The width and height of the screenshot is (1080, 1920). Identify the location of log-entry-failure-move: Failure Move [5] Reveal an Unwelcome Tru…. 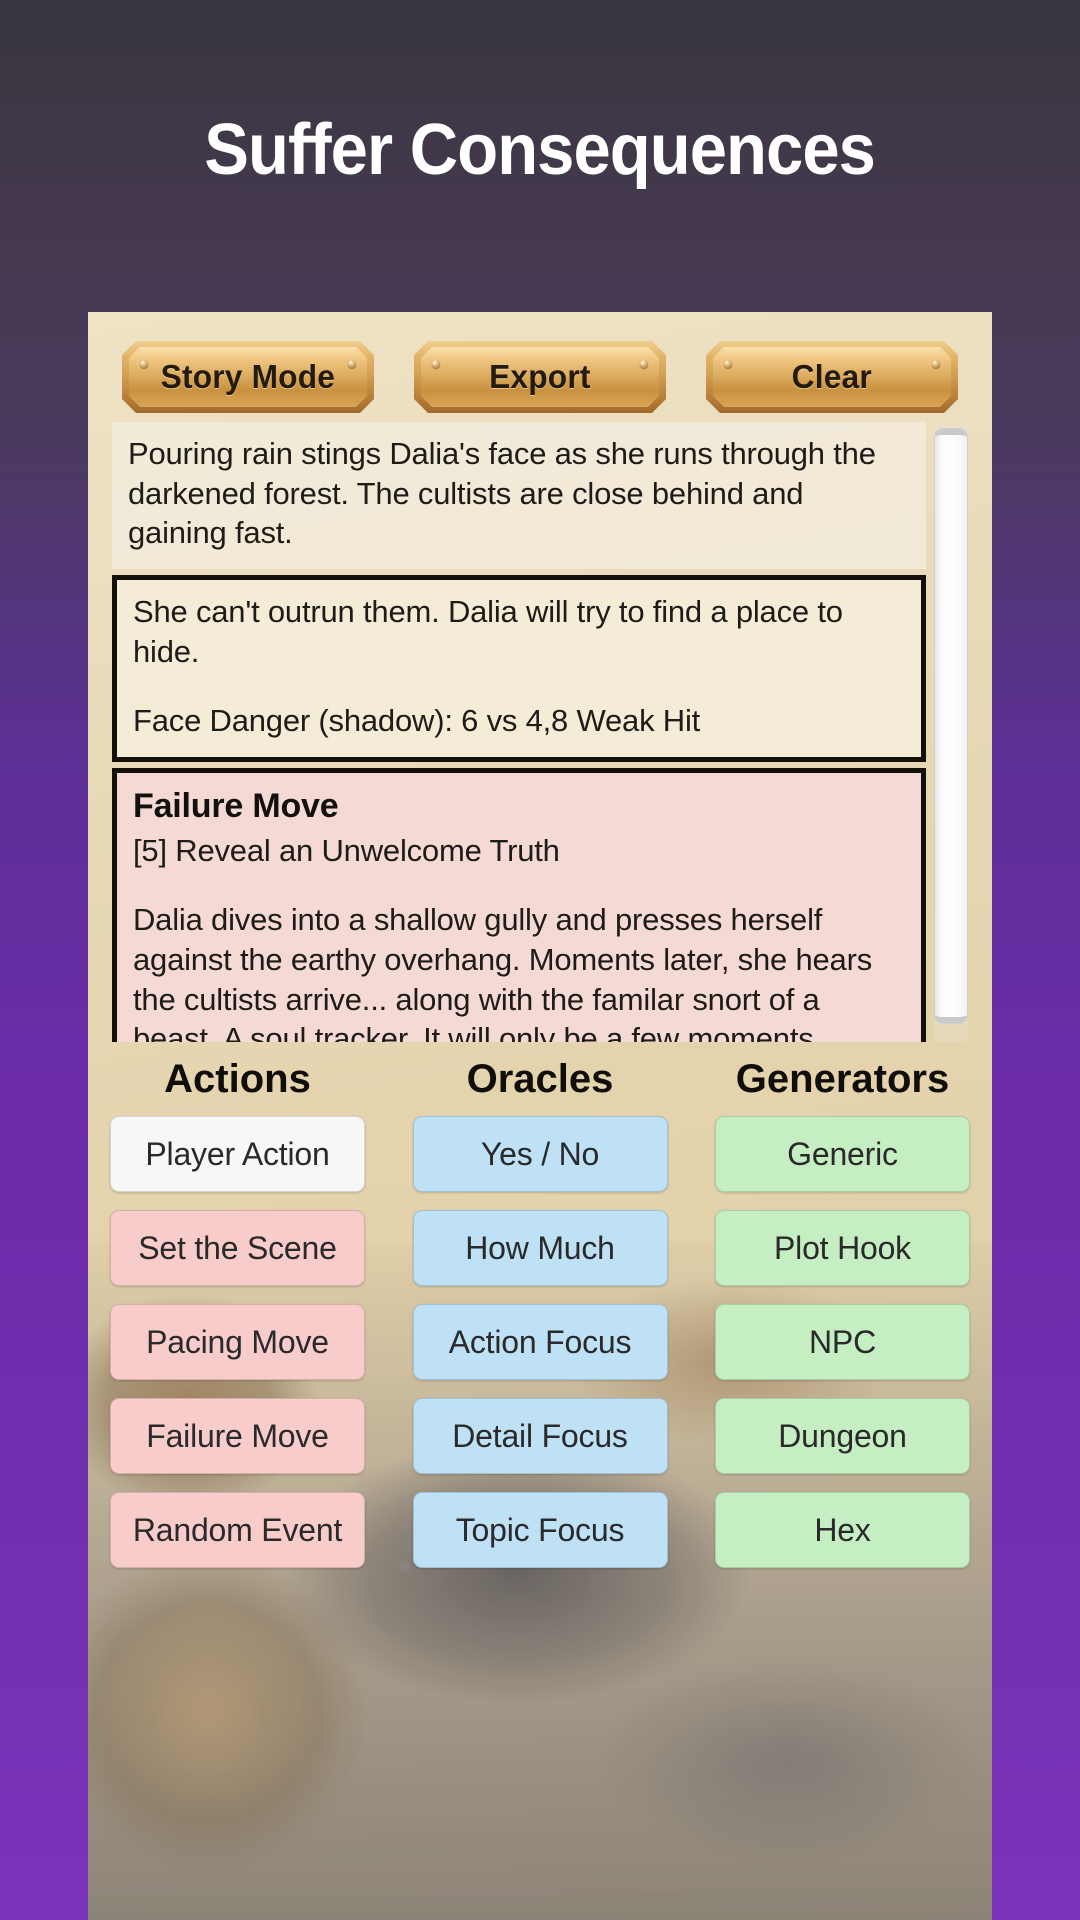
(519, 905).